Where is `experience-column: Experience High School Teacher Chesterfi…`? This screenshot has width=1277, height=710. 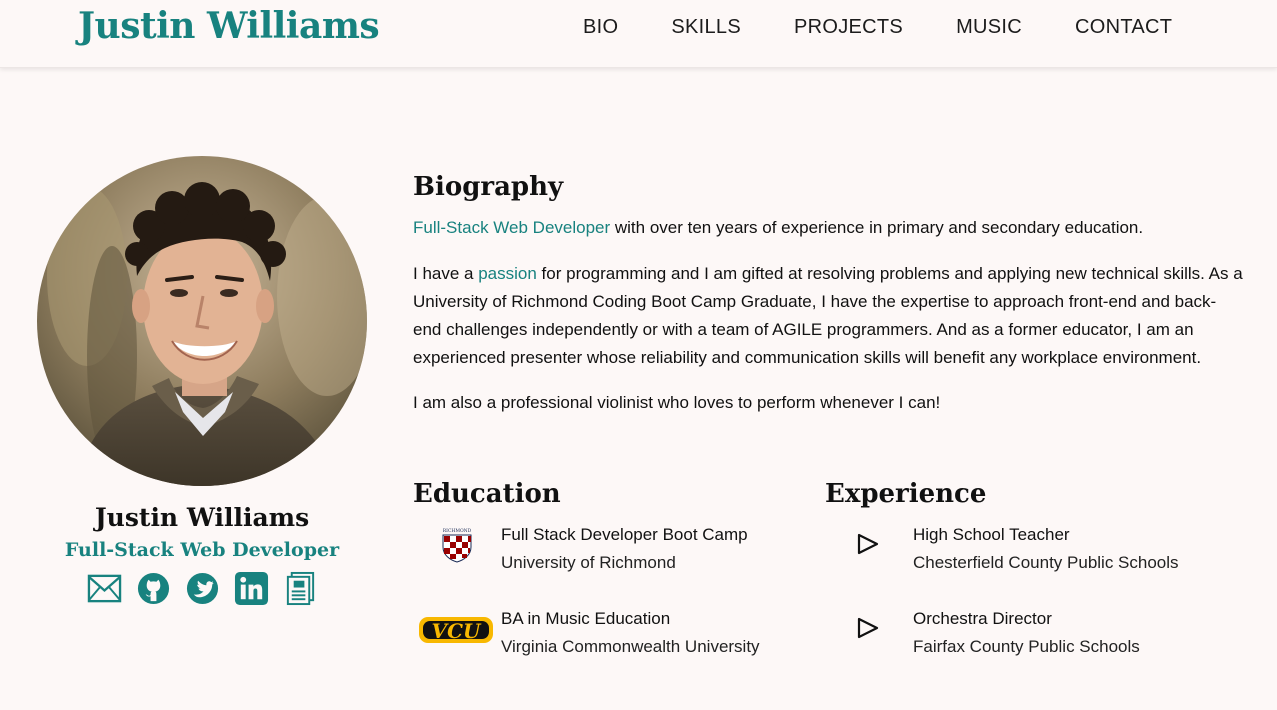 experience-column: Experience High School Teacher Chesterfi… is located at coordinates (1035, 567).